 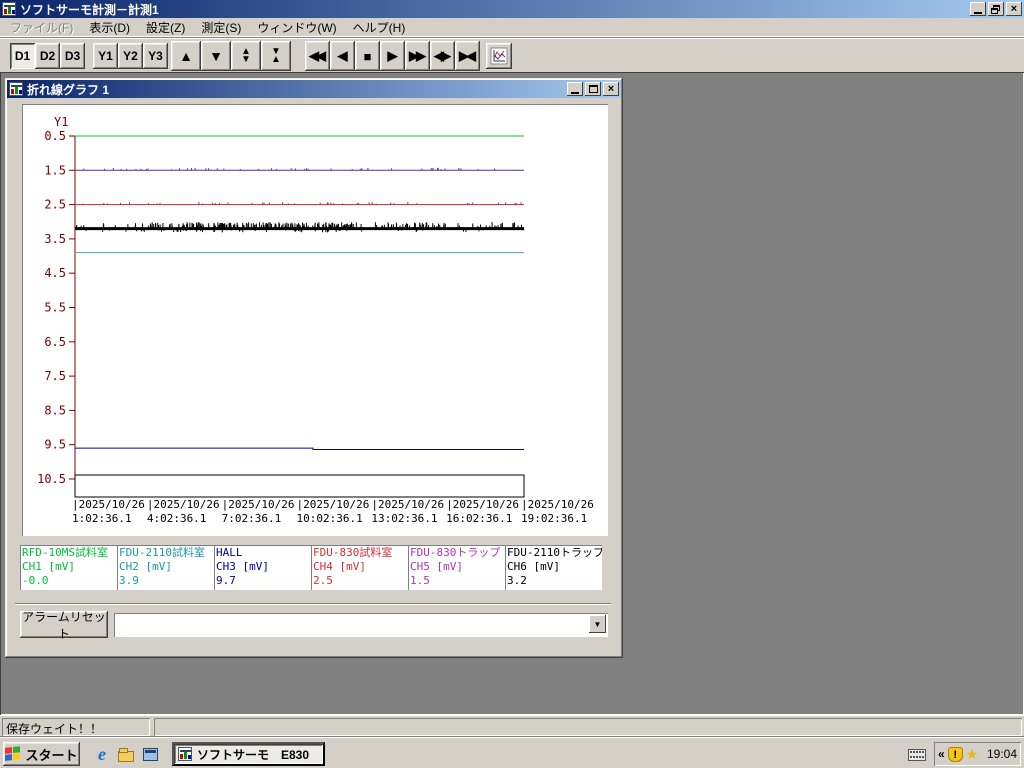 I want to click on toolbar-fast-forward-icon: ▶▶, so click(x=417, y=56).